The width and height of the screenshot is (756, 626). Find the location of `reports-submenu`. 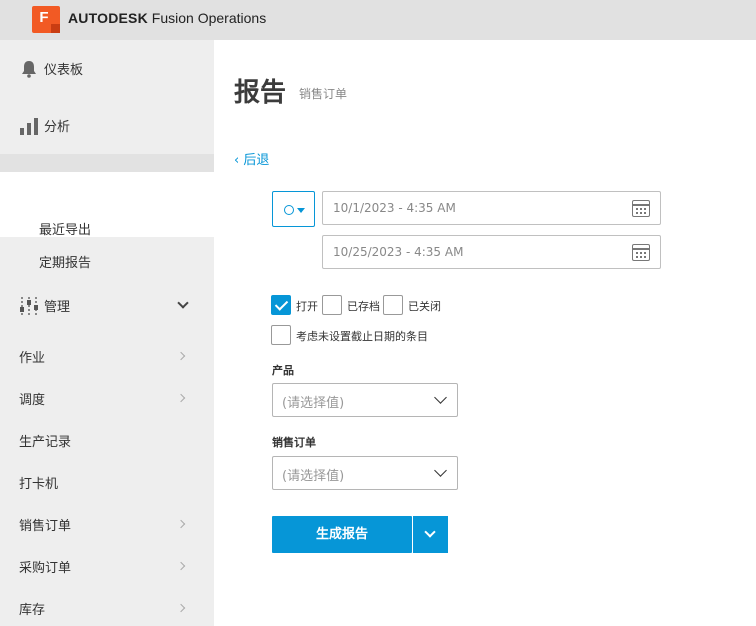

reports-submenu is located at coordinates (107, 204).